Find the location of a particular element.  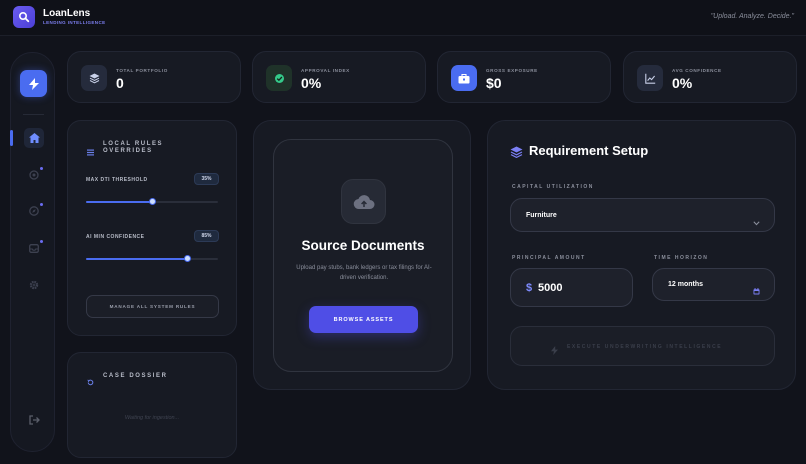

field-label: TIME HORIZON is located at coordinates (681, 258).